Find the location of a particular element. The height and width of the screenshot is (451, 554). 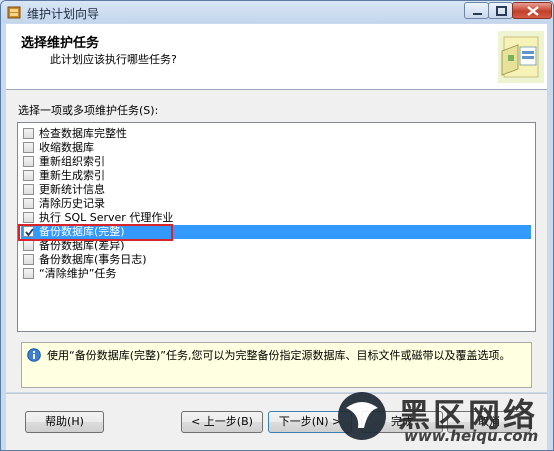

task-label: 检查数据库完整性 is located at coordinates (83, 133).